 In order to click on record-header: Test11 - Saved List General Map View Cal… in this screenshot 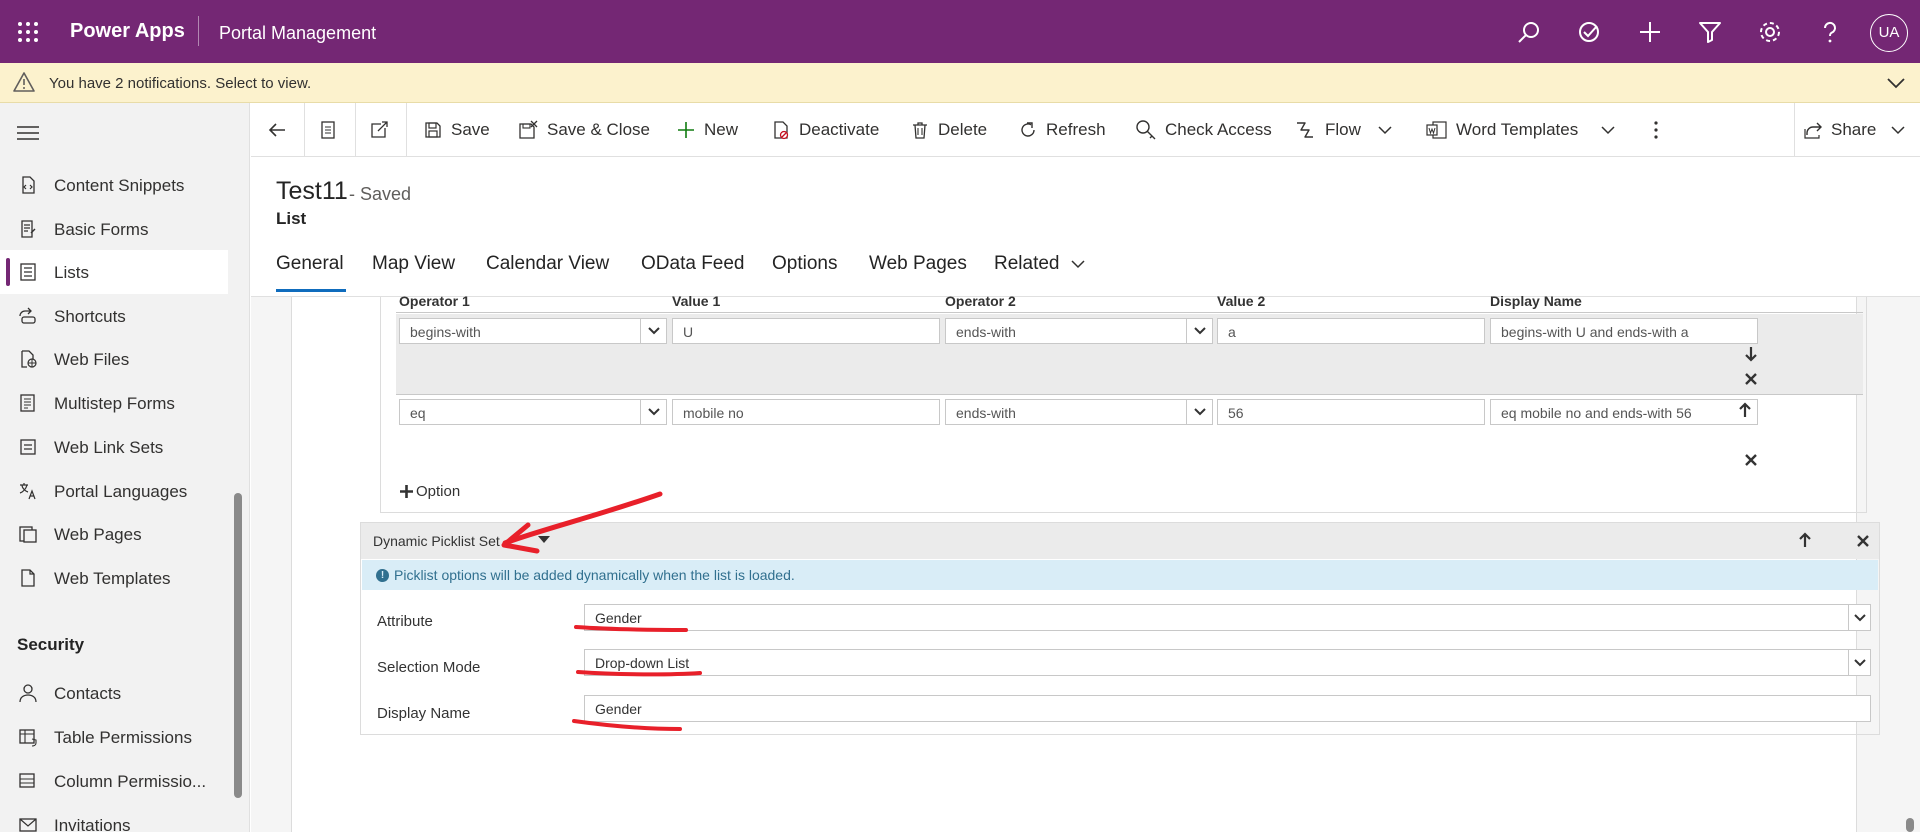, I will do `click(1085, 227)`.